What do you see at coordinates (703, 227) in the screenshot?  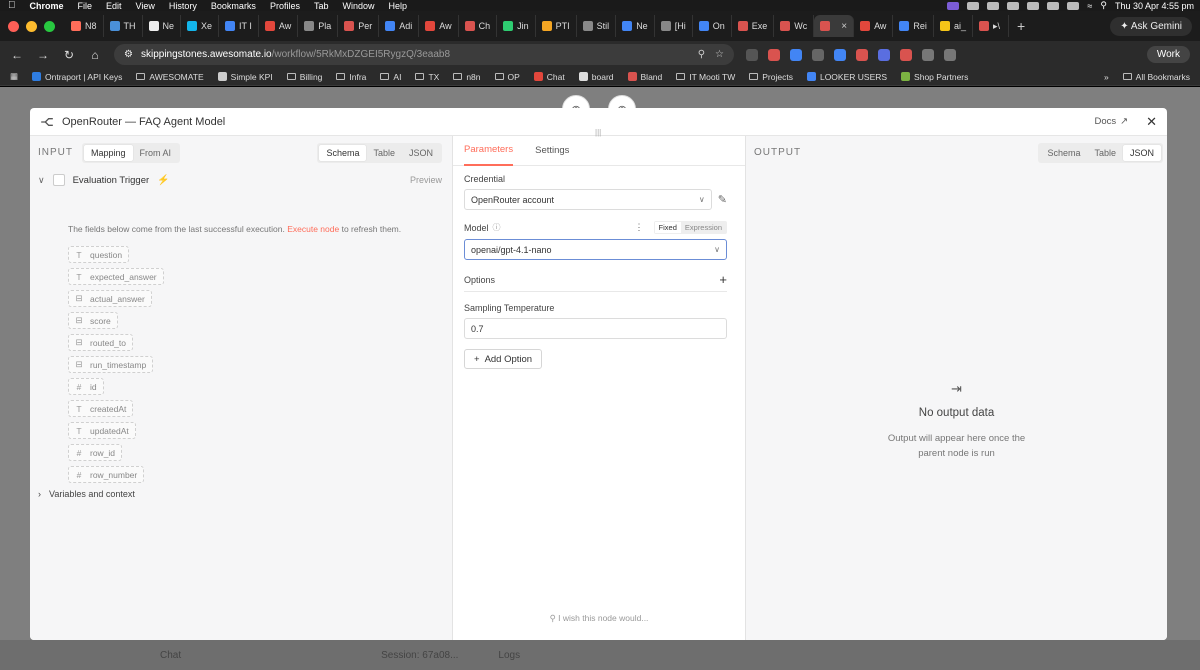 I see `expression-toggle: Expression` at bounding box center [703, 227].